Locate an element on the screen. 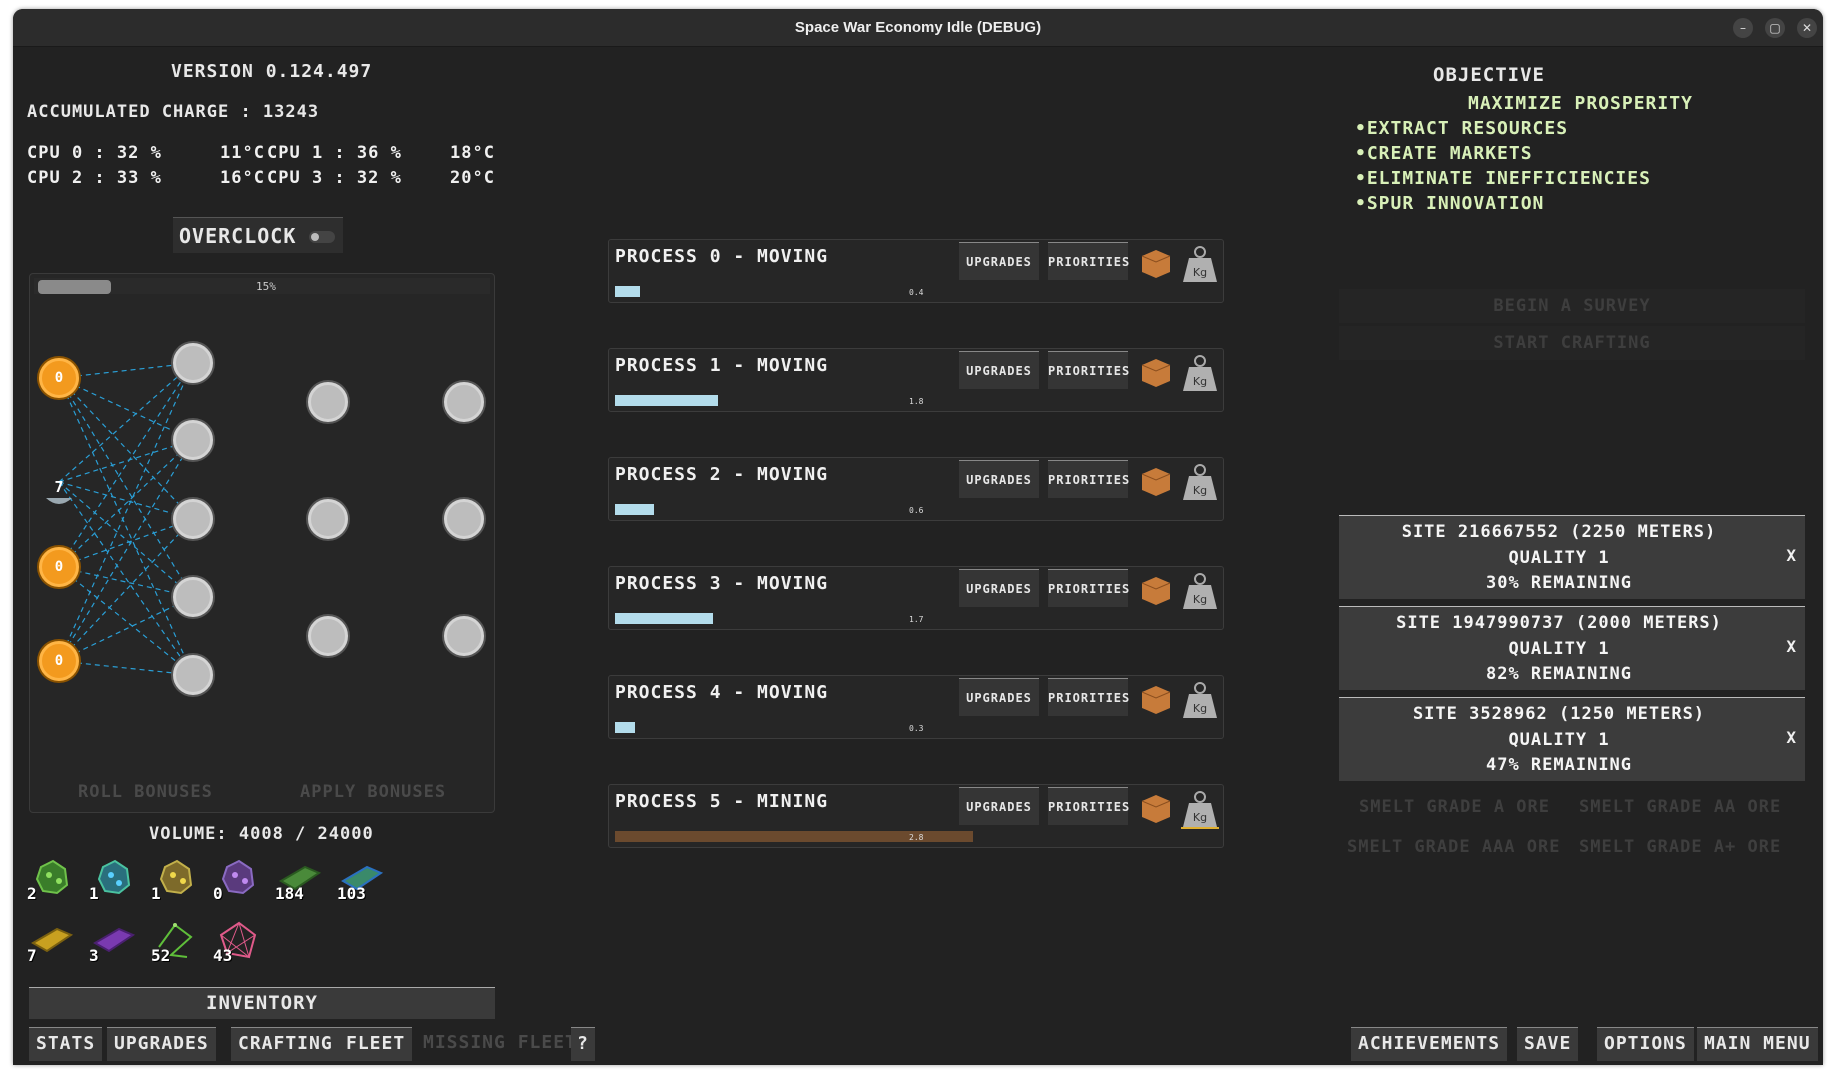 This screenshot has height=1080, width=1835. inventory-count: 2 is located at coordinates (32, 893).